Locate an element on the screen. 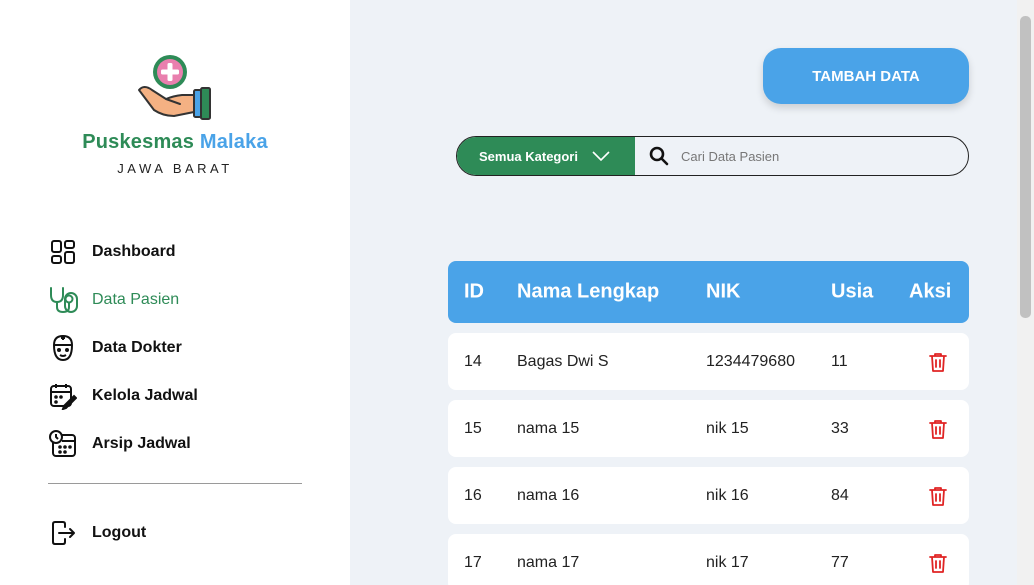 The image size is (1034, 585). table-row: 14 Bagas Dwi S 1234479680 11 is located at coordinates (708, 361).